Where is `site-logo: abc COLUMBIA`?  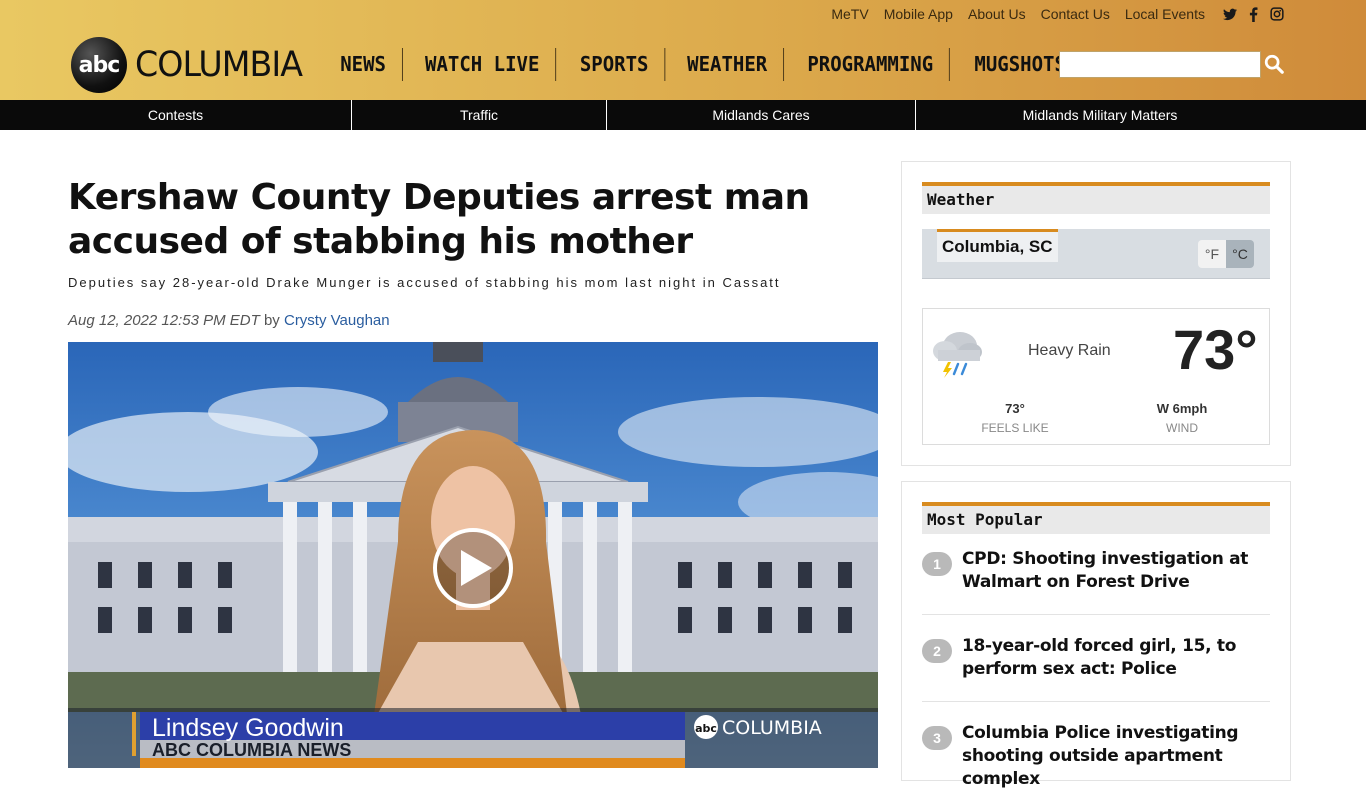 site-logo: abc COLUMBIA is located at coordinates (191, 65).